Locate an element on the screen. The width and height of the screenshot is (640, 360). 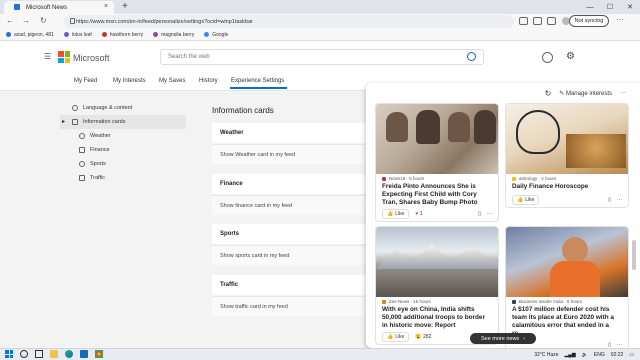
sidebar-item-traffic: Traffic is located at coordinates (92, 178).